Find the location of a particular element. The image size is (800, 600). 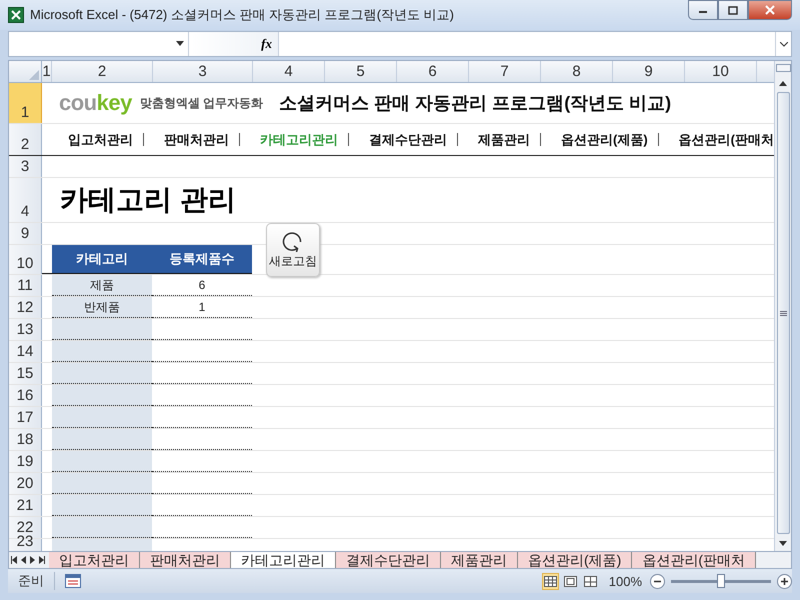

row-header: 20 is located at coordinates (25, 483).